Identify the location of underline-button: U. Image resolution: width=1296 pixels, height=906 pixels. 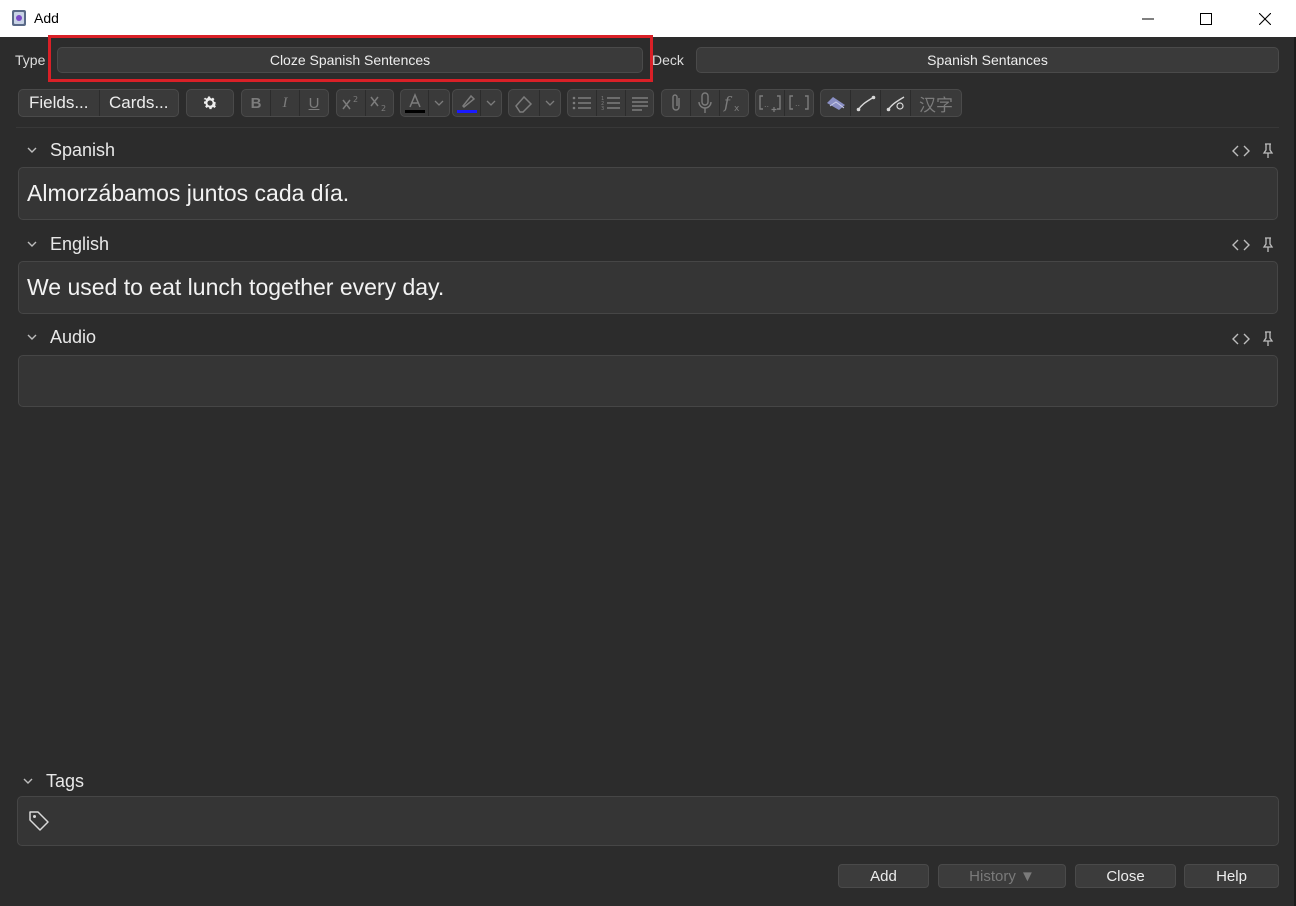
(314, 103).